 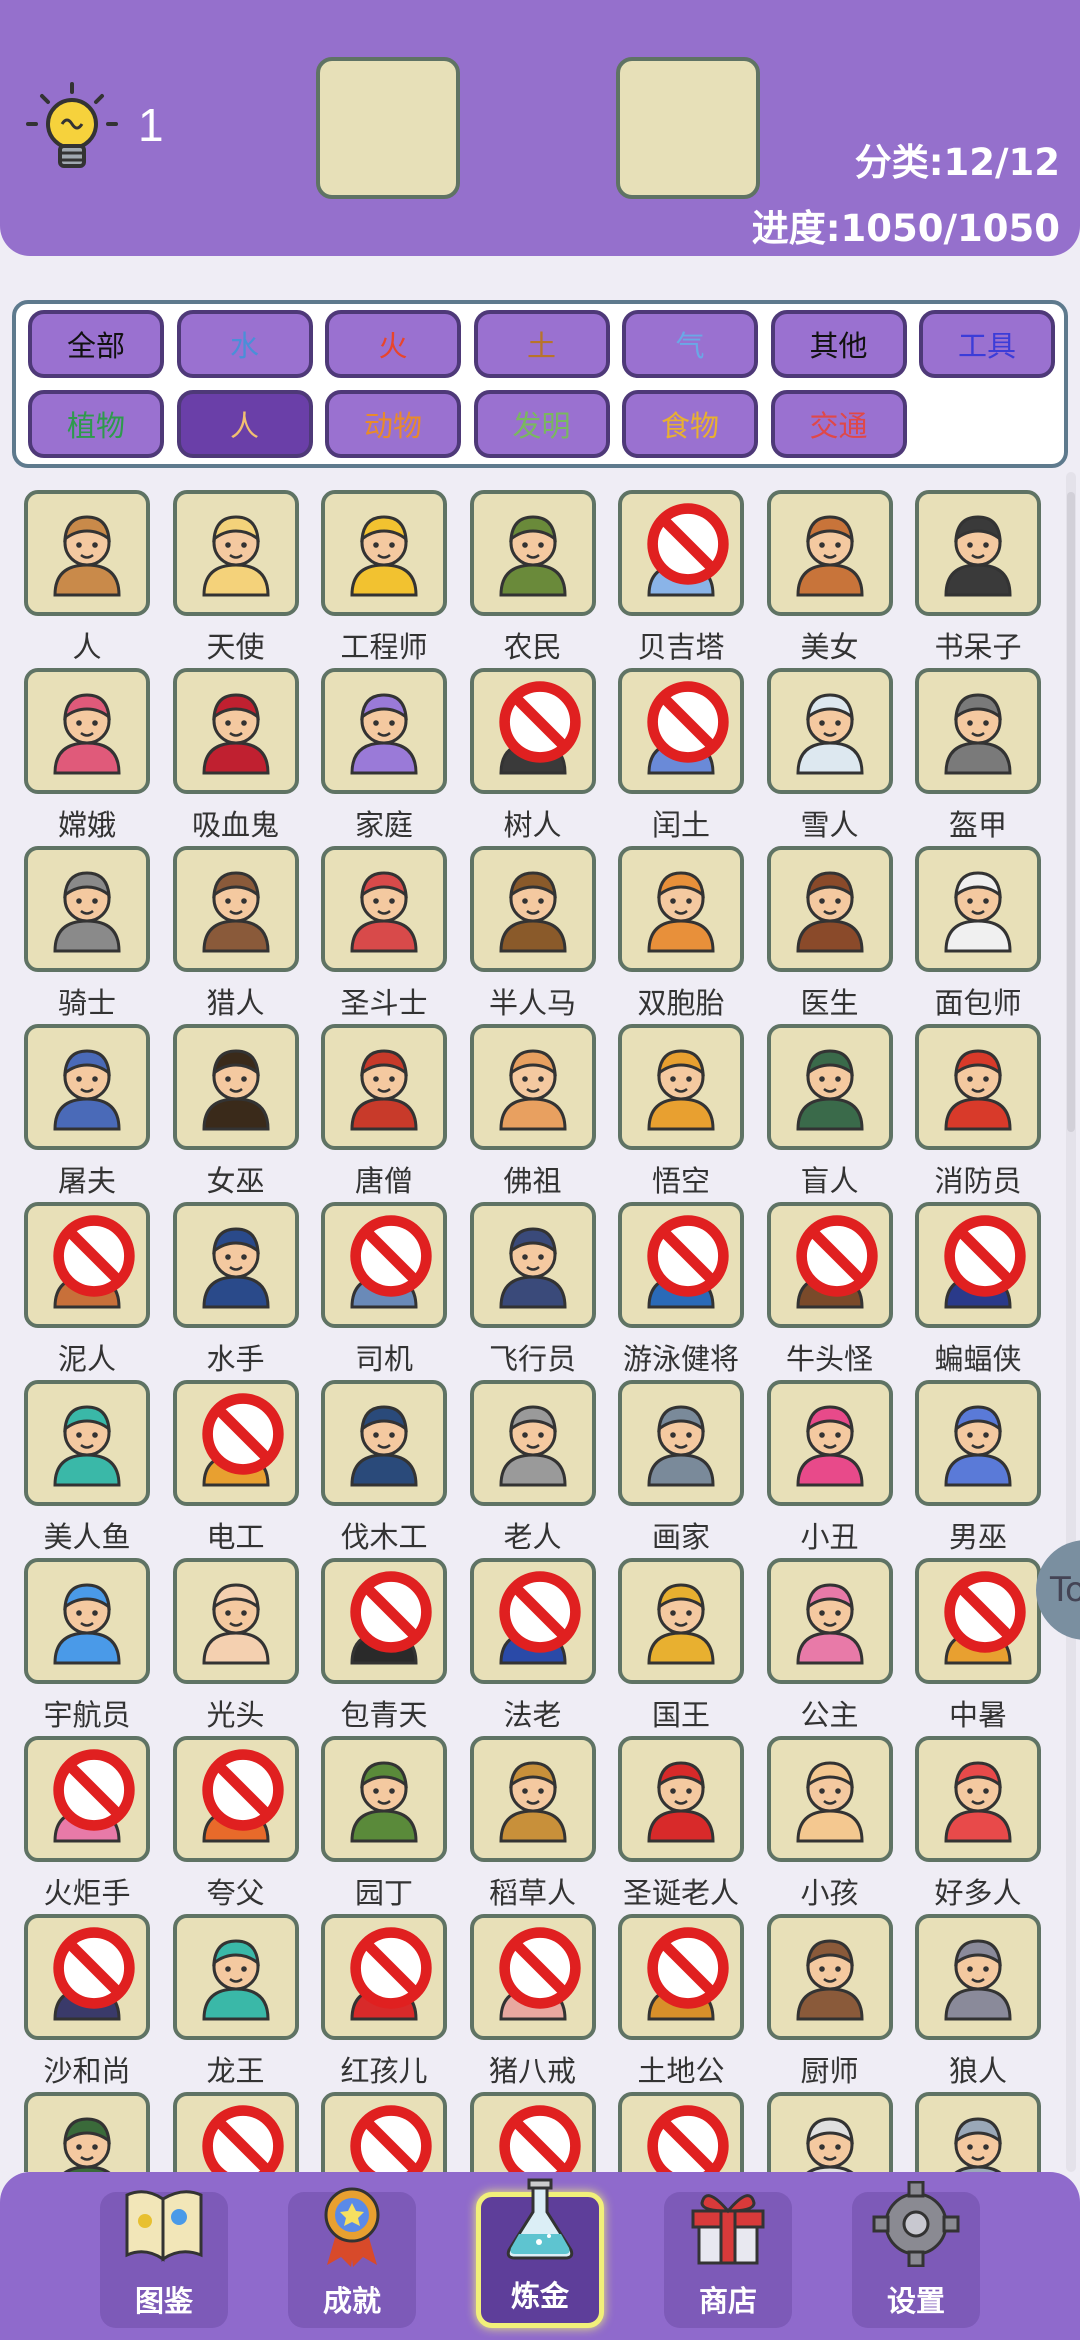 I want to click on item-card: 中暑, so click(x=978, y=1646).